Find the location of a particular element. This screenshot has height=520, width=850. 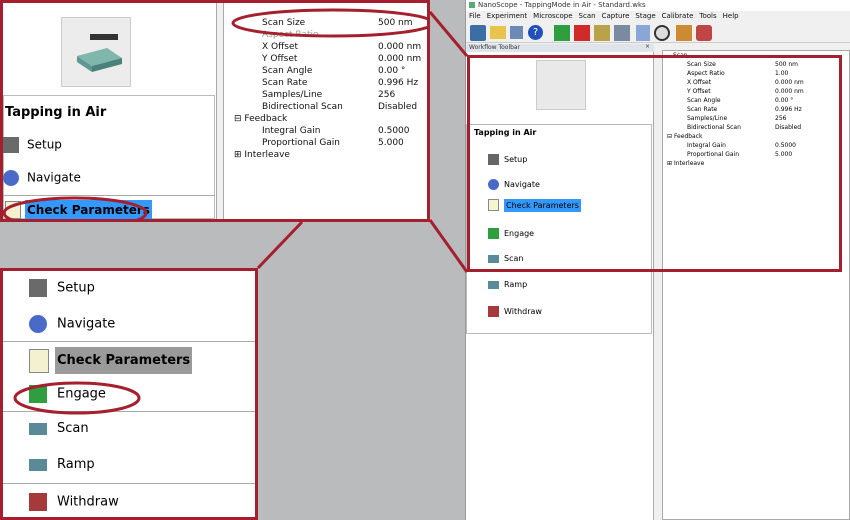

save-icon is located at coordinates (516, 32).